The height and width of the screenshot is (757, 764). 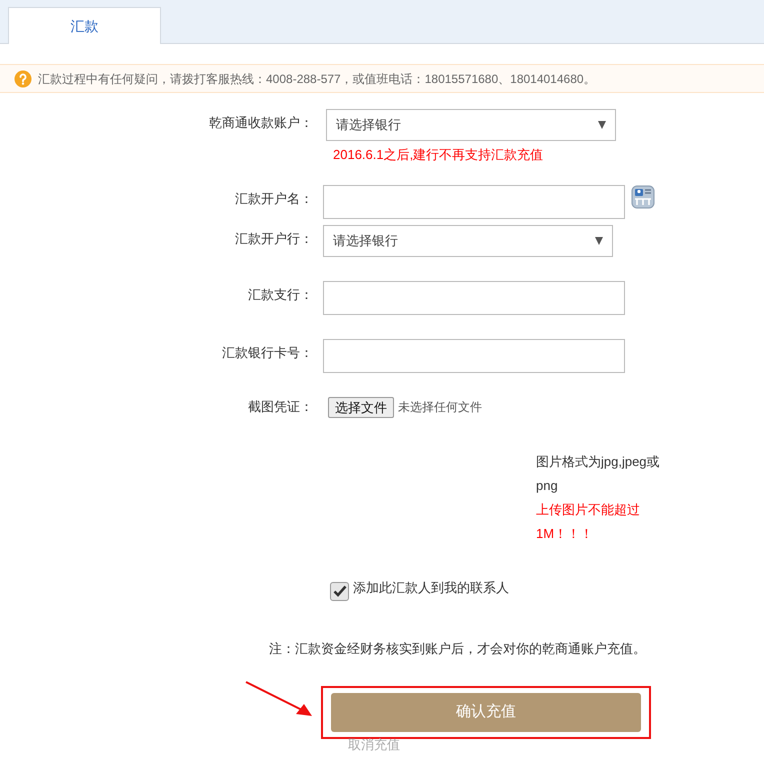 I want to click on question-icon, so click(x=23, y=79).